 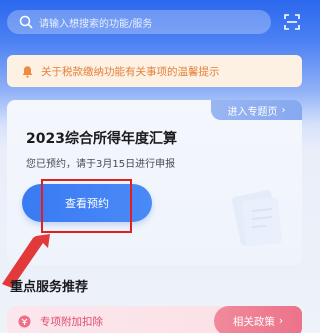 What do you see at coordinates (101, 139) in the screenshot?
I see `card-title: 2023综合所得年度汇算` at bounding box center [101, 139].